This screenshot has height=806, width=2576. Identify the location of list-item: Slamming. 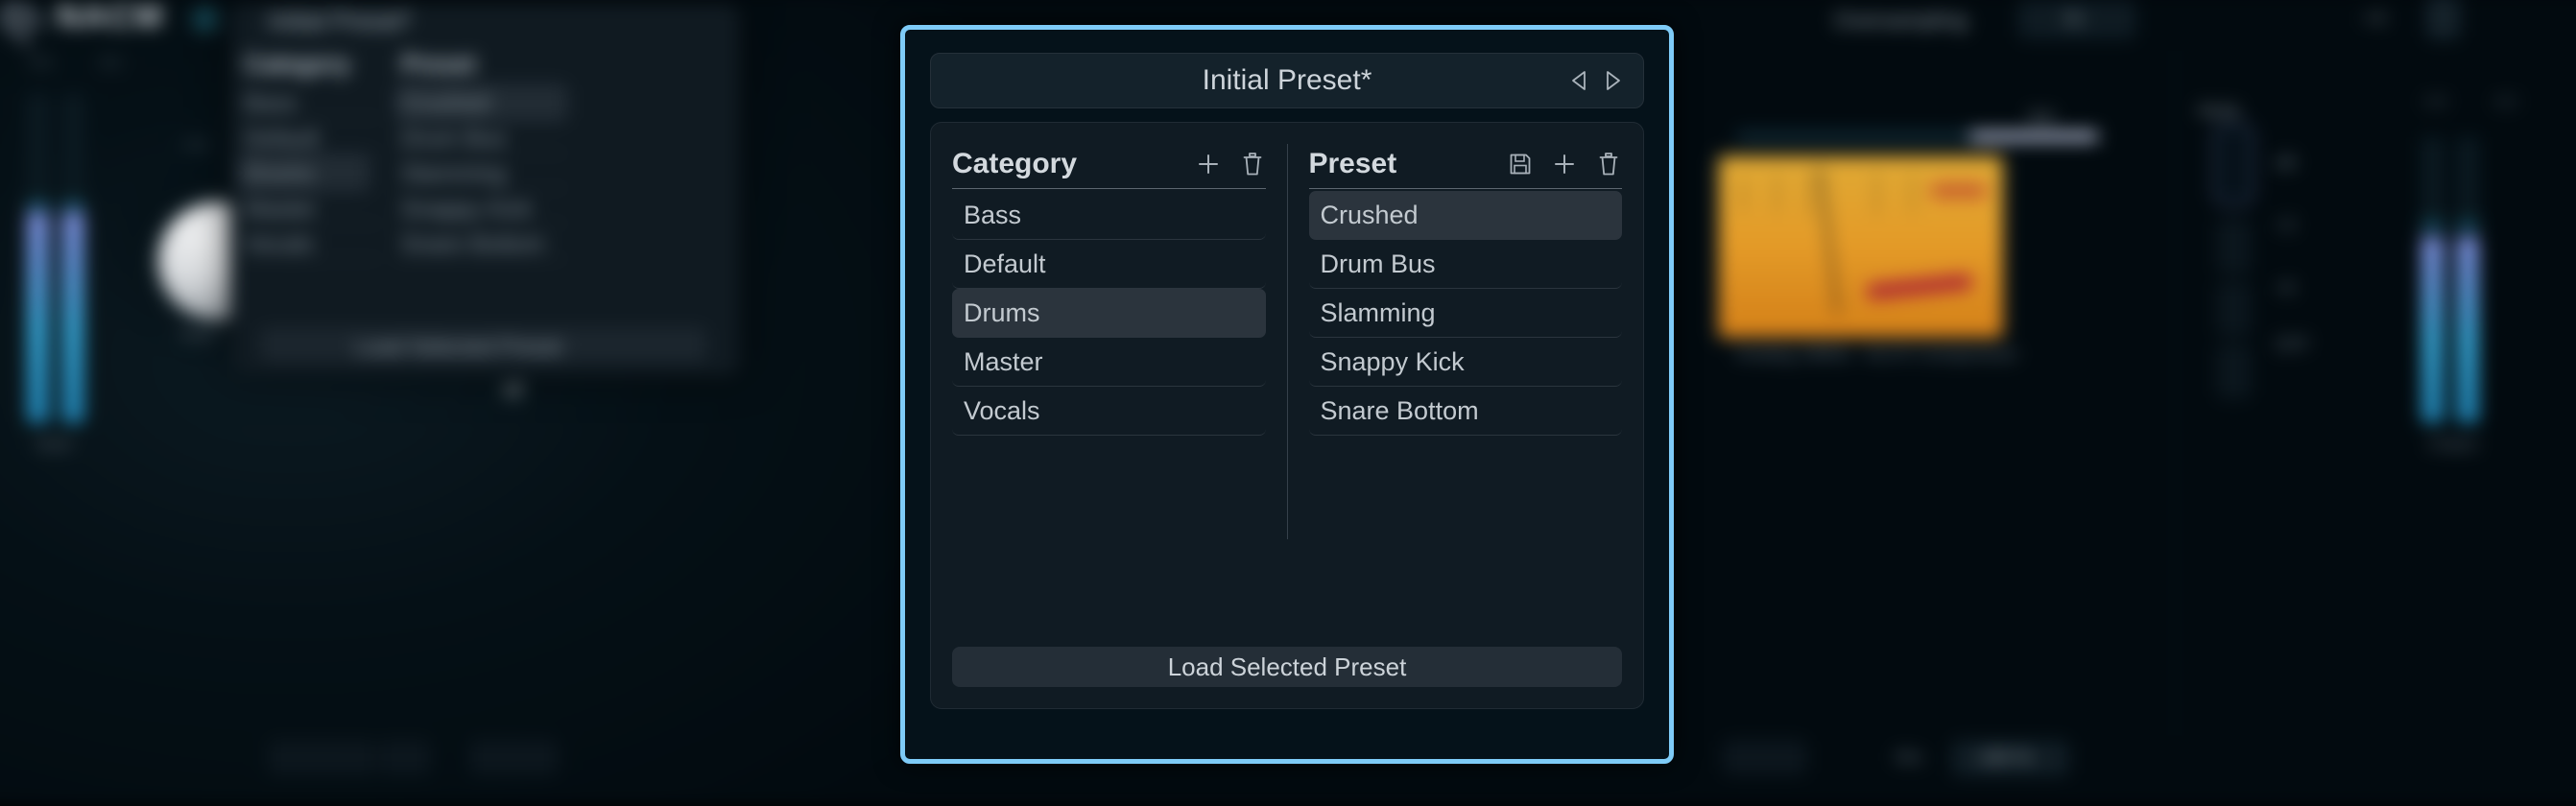
(1465, 313).